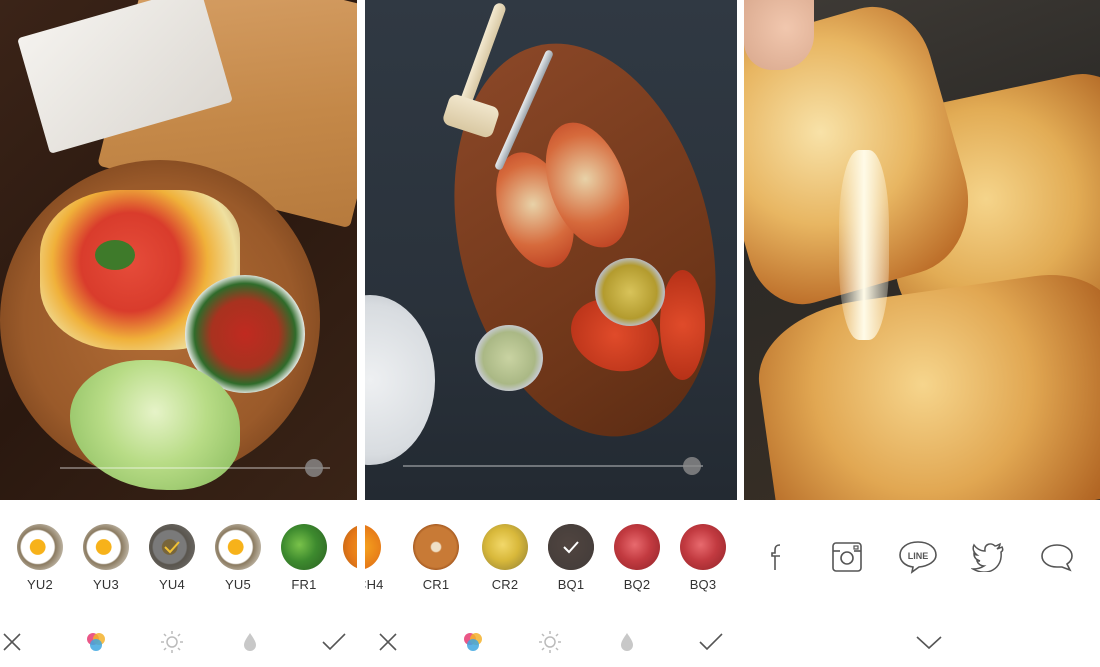 The width and height of the screenshot is (1100, 667). Describe the element at coordinates (40, 584) in the screenshot. I see `filter-label: YU2` at that location.